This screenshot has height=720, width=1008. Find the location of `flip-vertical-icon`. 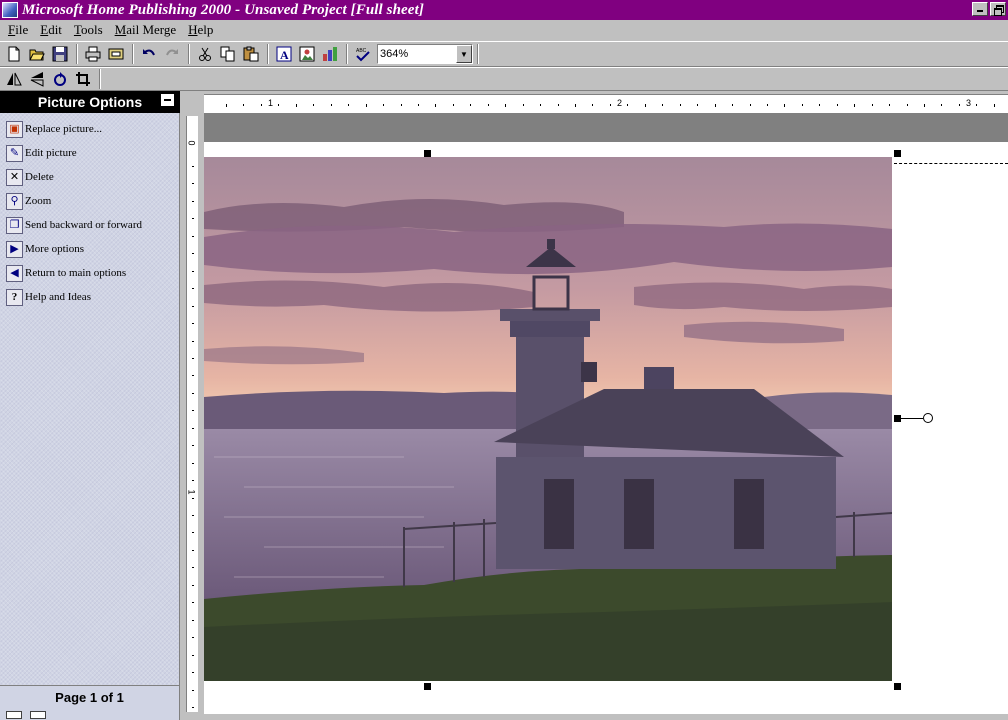

flip-vertical-icon is located at coordinates (37, 79).